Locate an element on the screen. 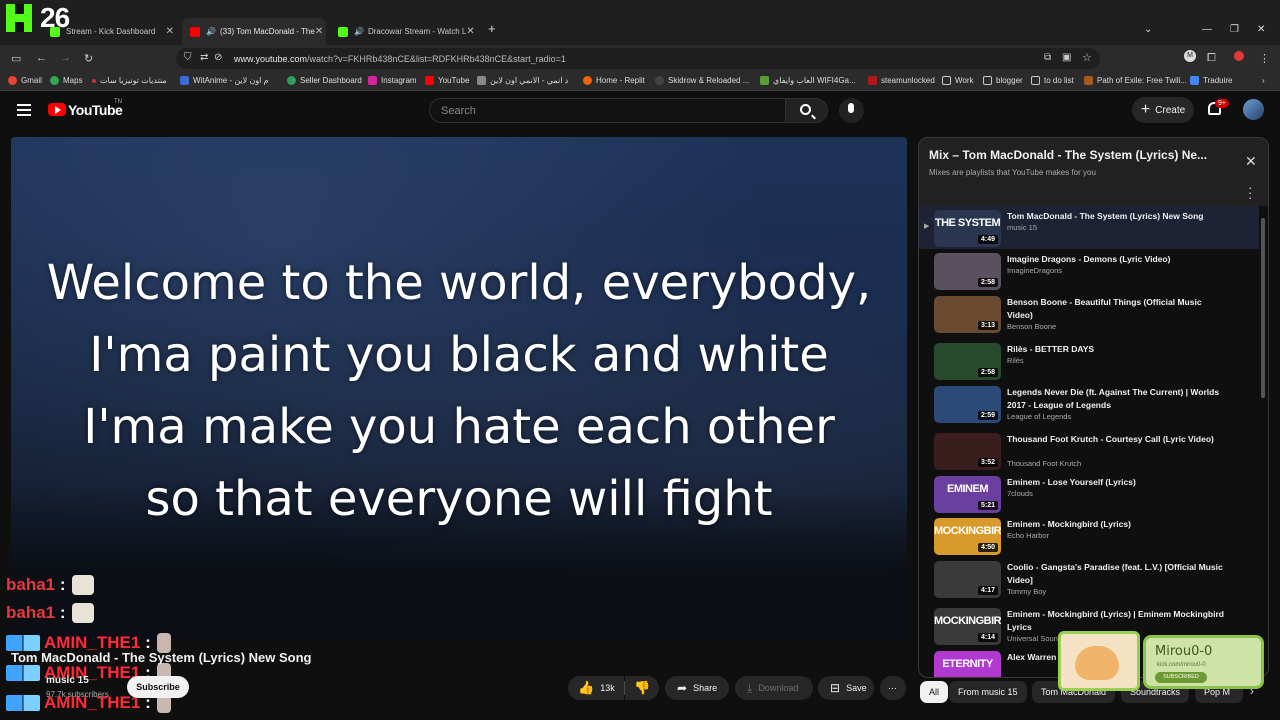 This screenshot has width=1280, height=720. bookmark-folder: blogger is located at coordinates (1003, 80).